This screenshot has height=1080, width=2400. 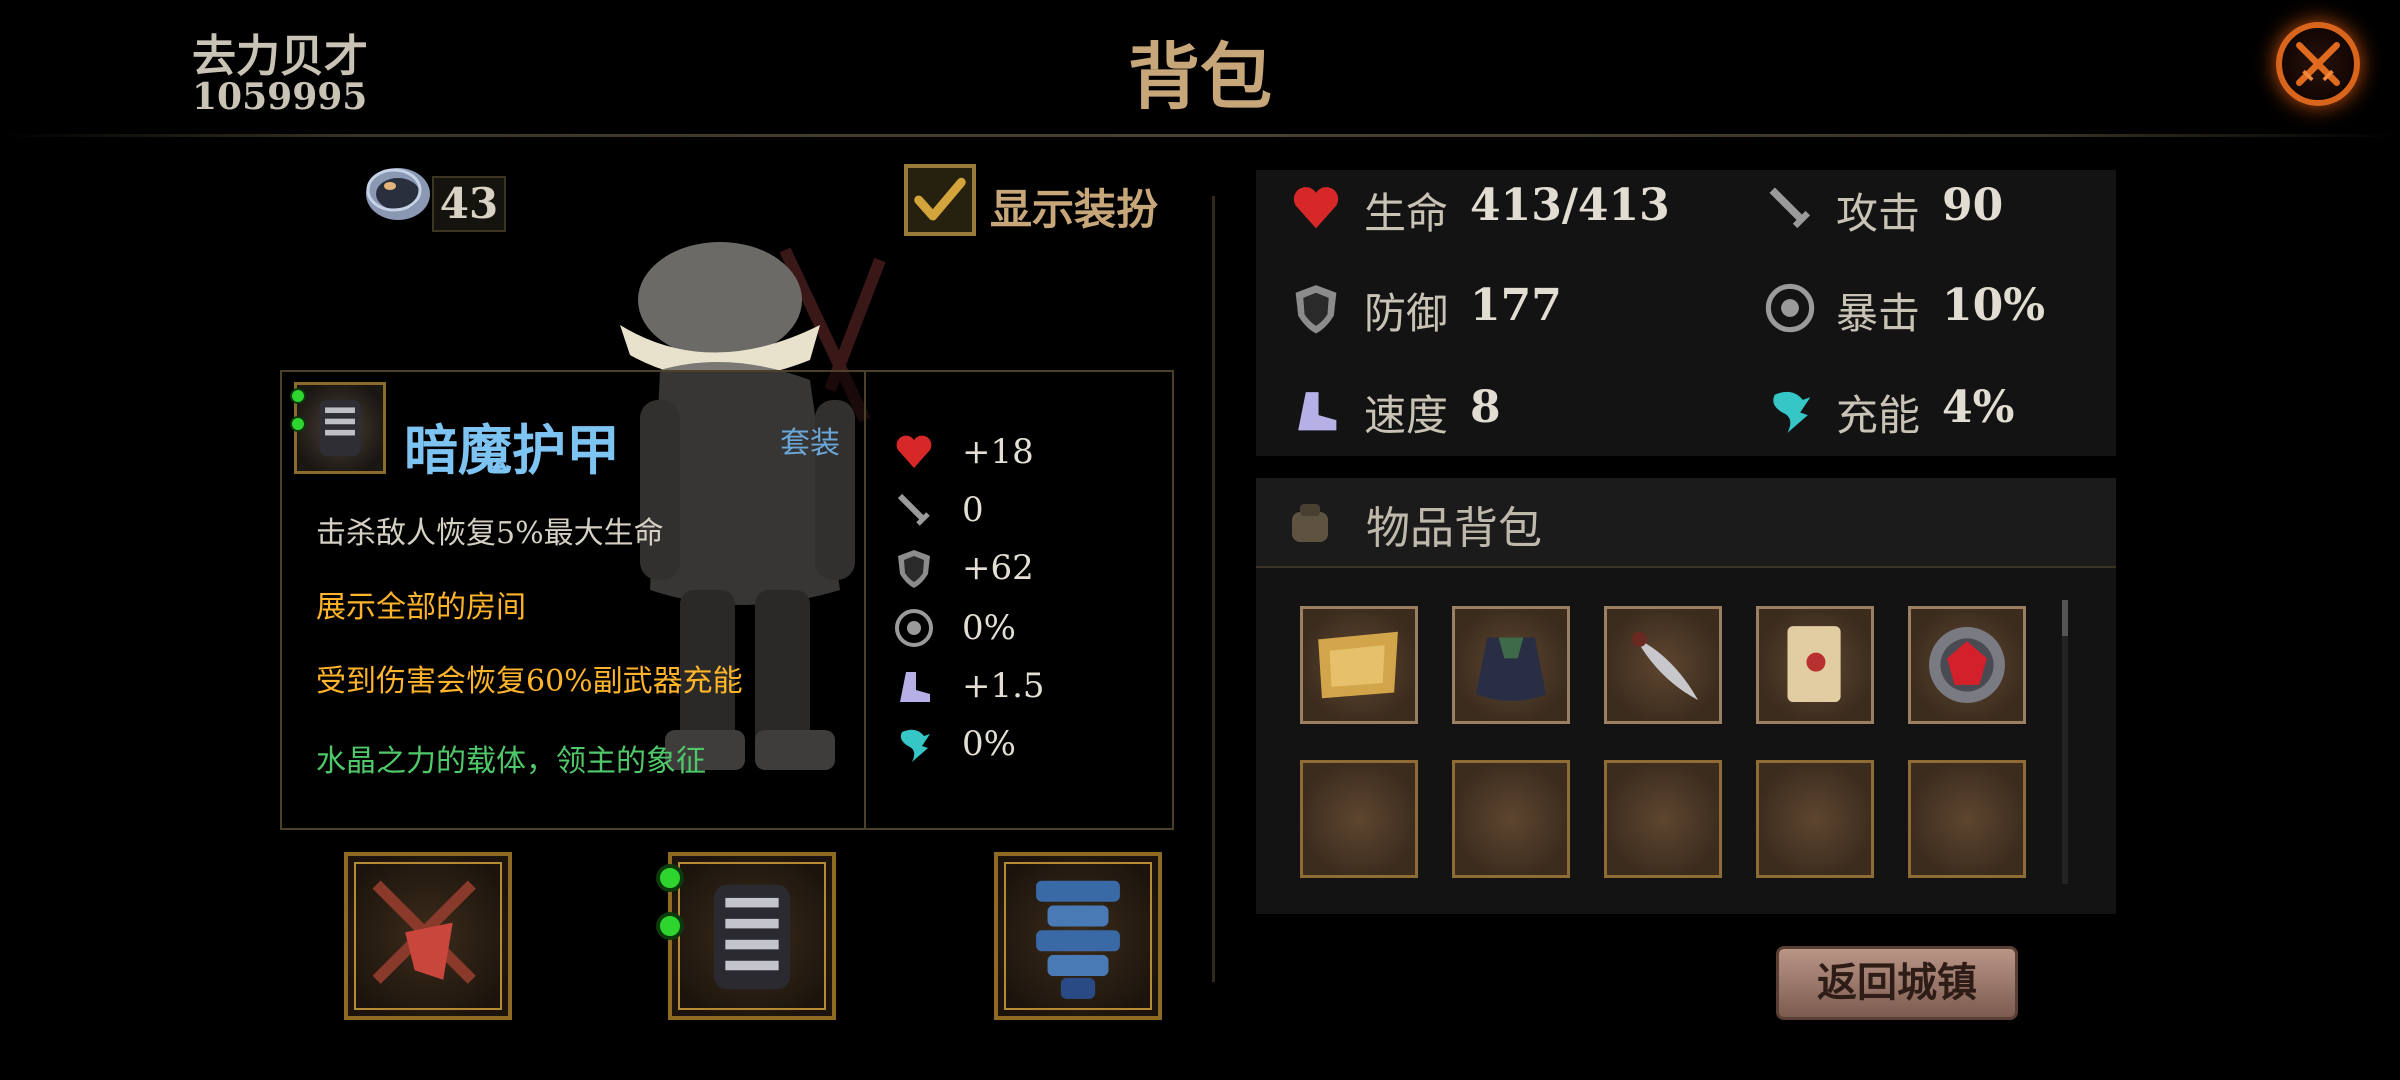 I want to click on item-stat-value: +1.5, so click(x=1003, y=686).